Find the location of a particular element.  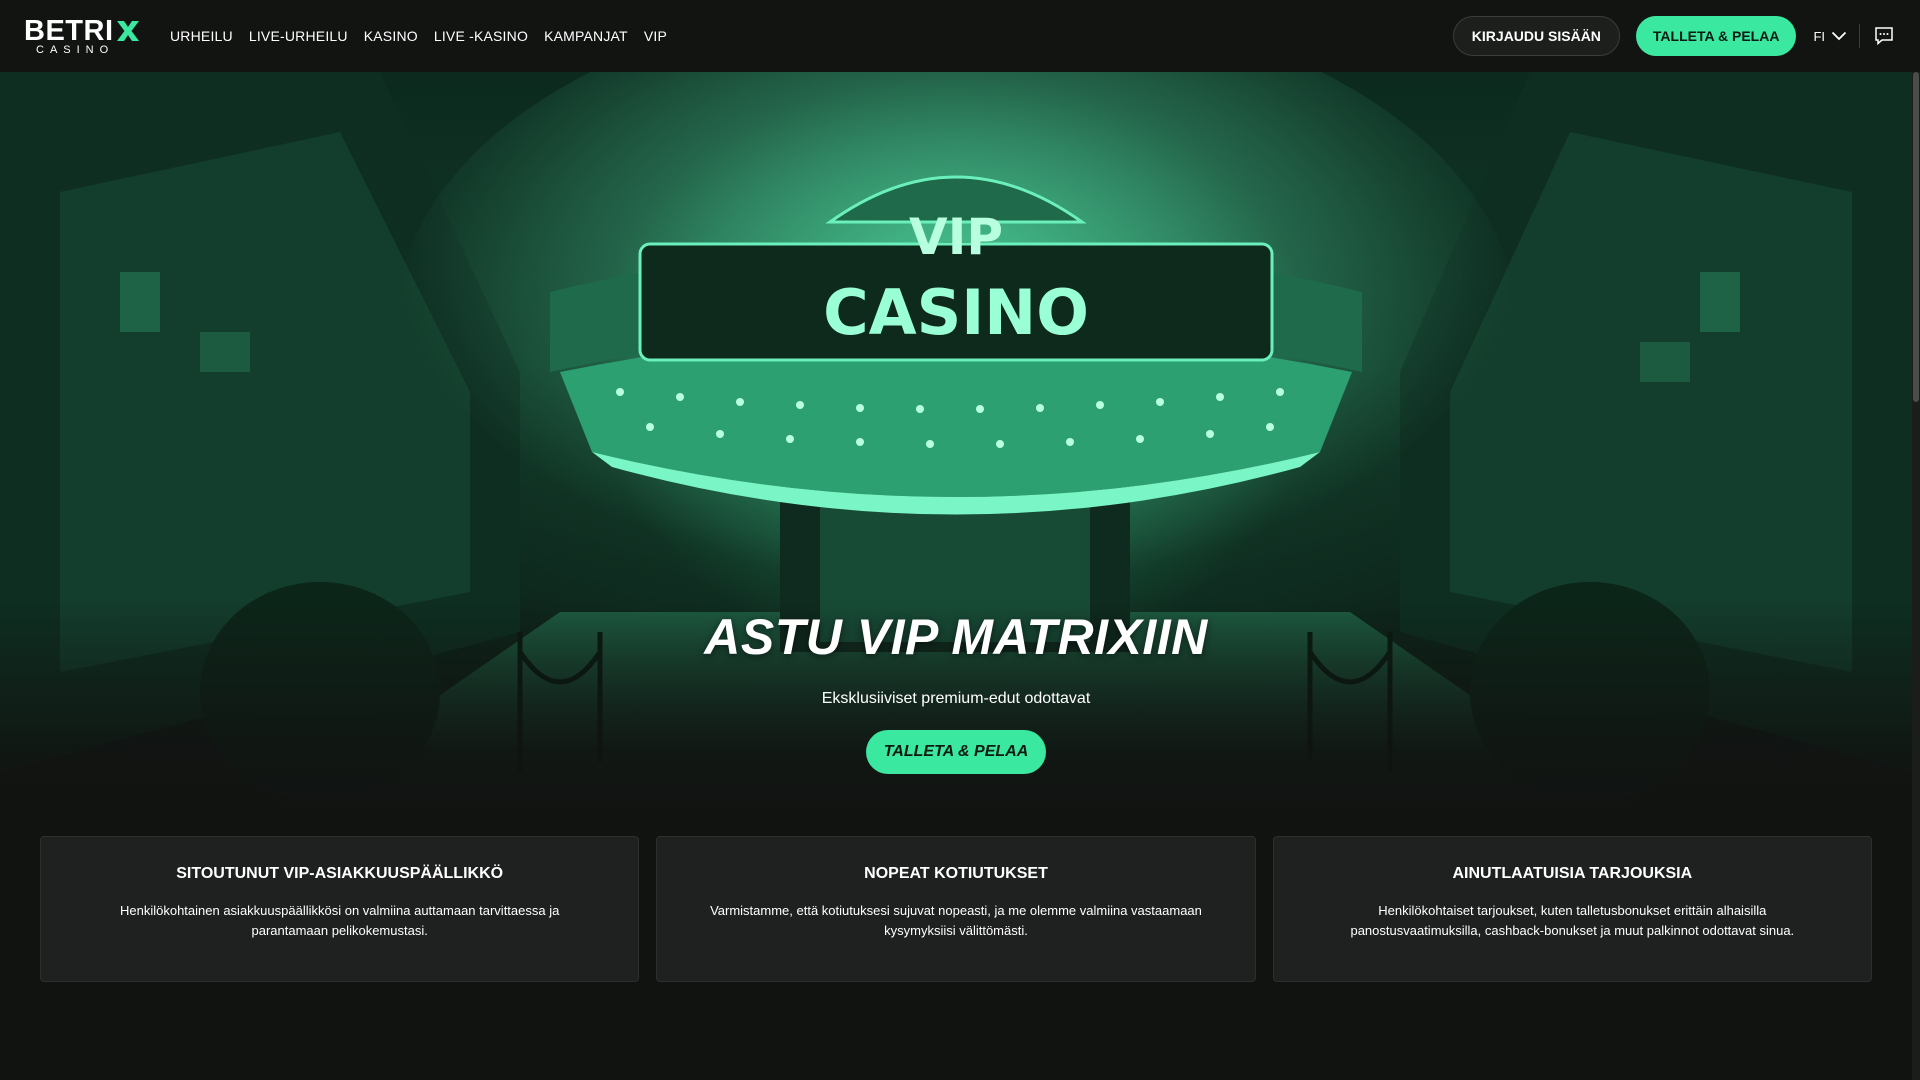

language-code: FI is located at coordinates (1819, 36).